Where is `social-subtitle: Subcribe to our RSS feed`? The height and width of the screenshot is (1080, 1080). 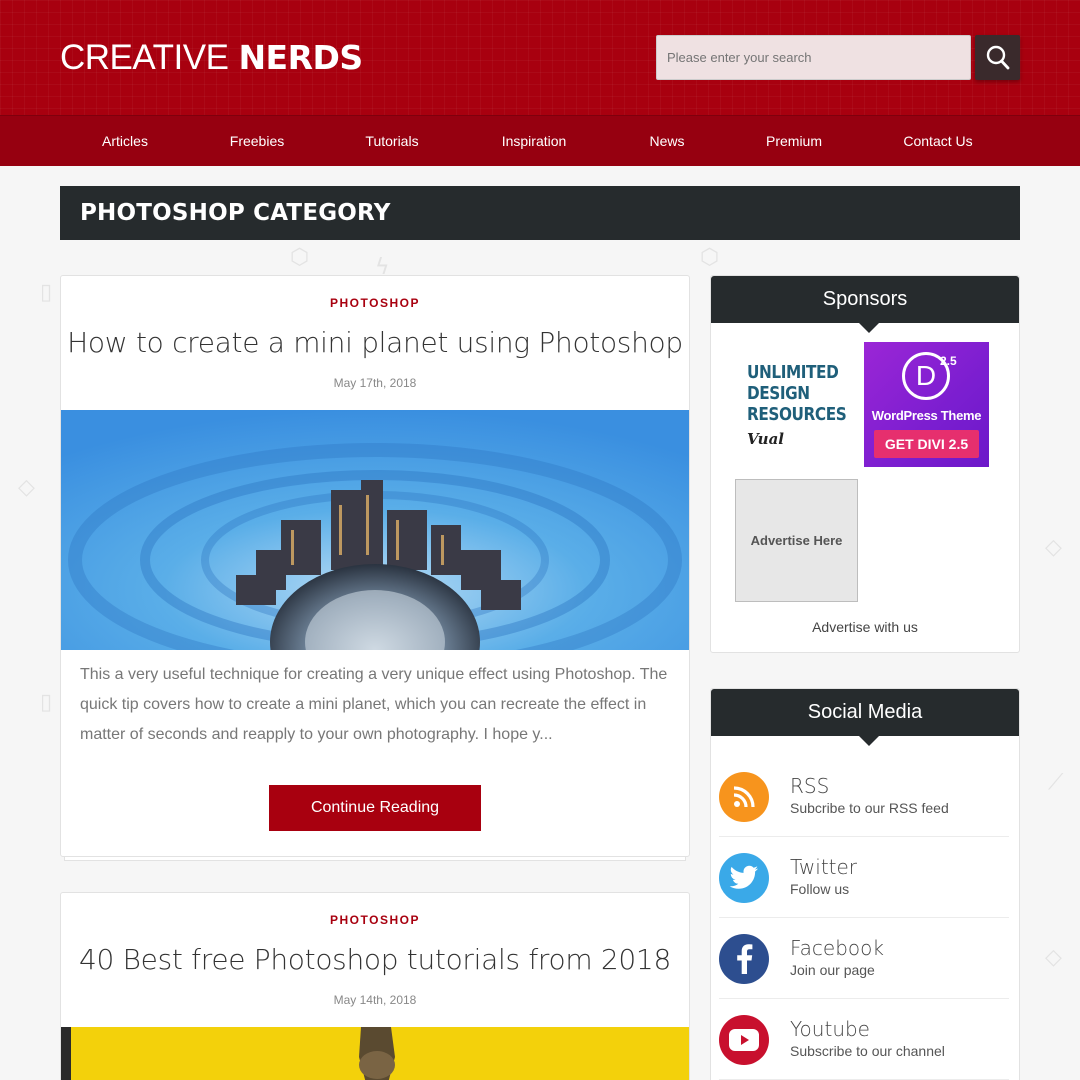
social-subtitle: Subcribe to our RSS feed is located at coordinates (869, 808).